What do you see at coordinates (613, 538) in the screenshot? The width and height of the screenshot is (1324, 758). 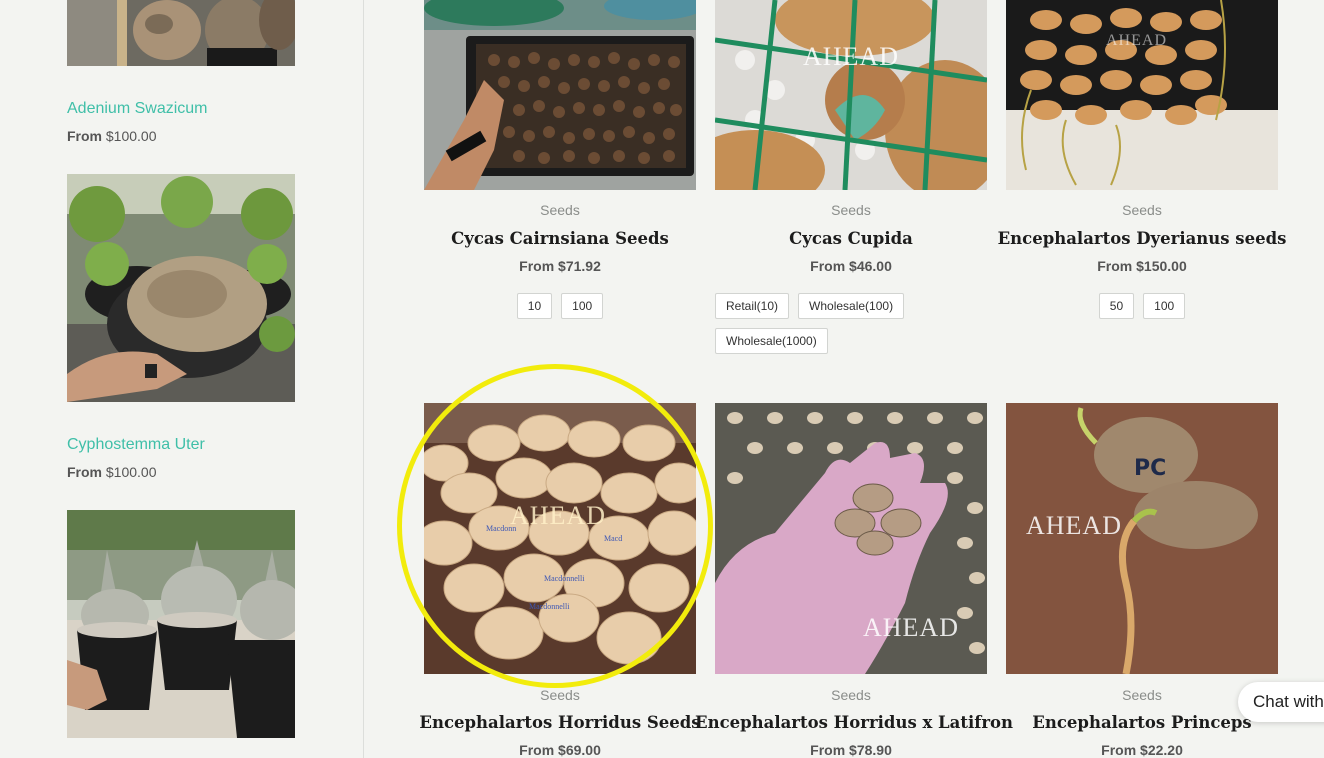 I see `svg-text: Macd` at bounding box center [613, 538].